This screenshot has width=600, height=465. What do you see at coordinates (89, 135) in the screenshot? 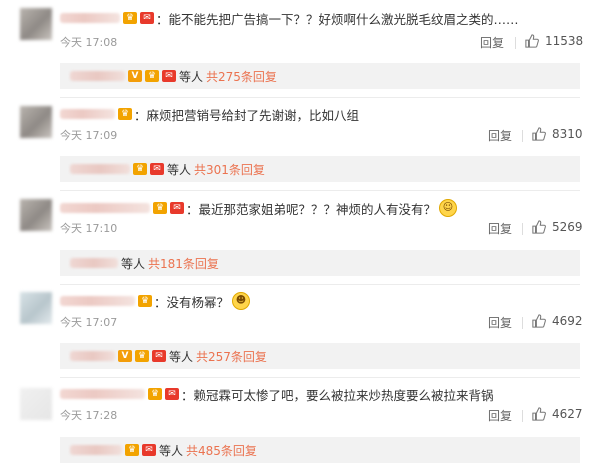
I see `comment-time: 今天 17:09` at bounding box center [89, 135].